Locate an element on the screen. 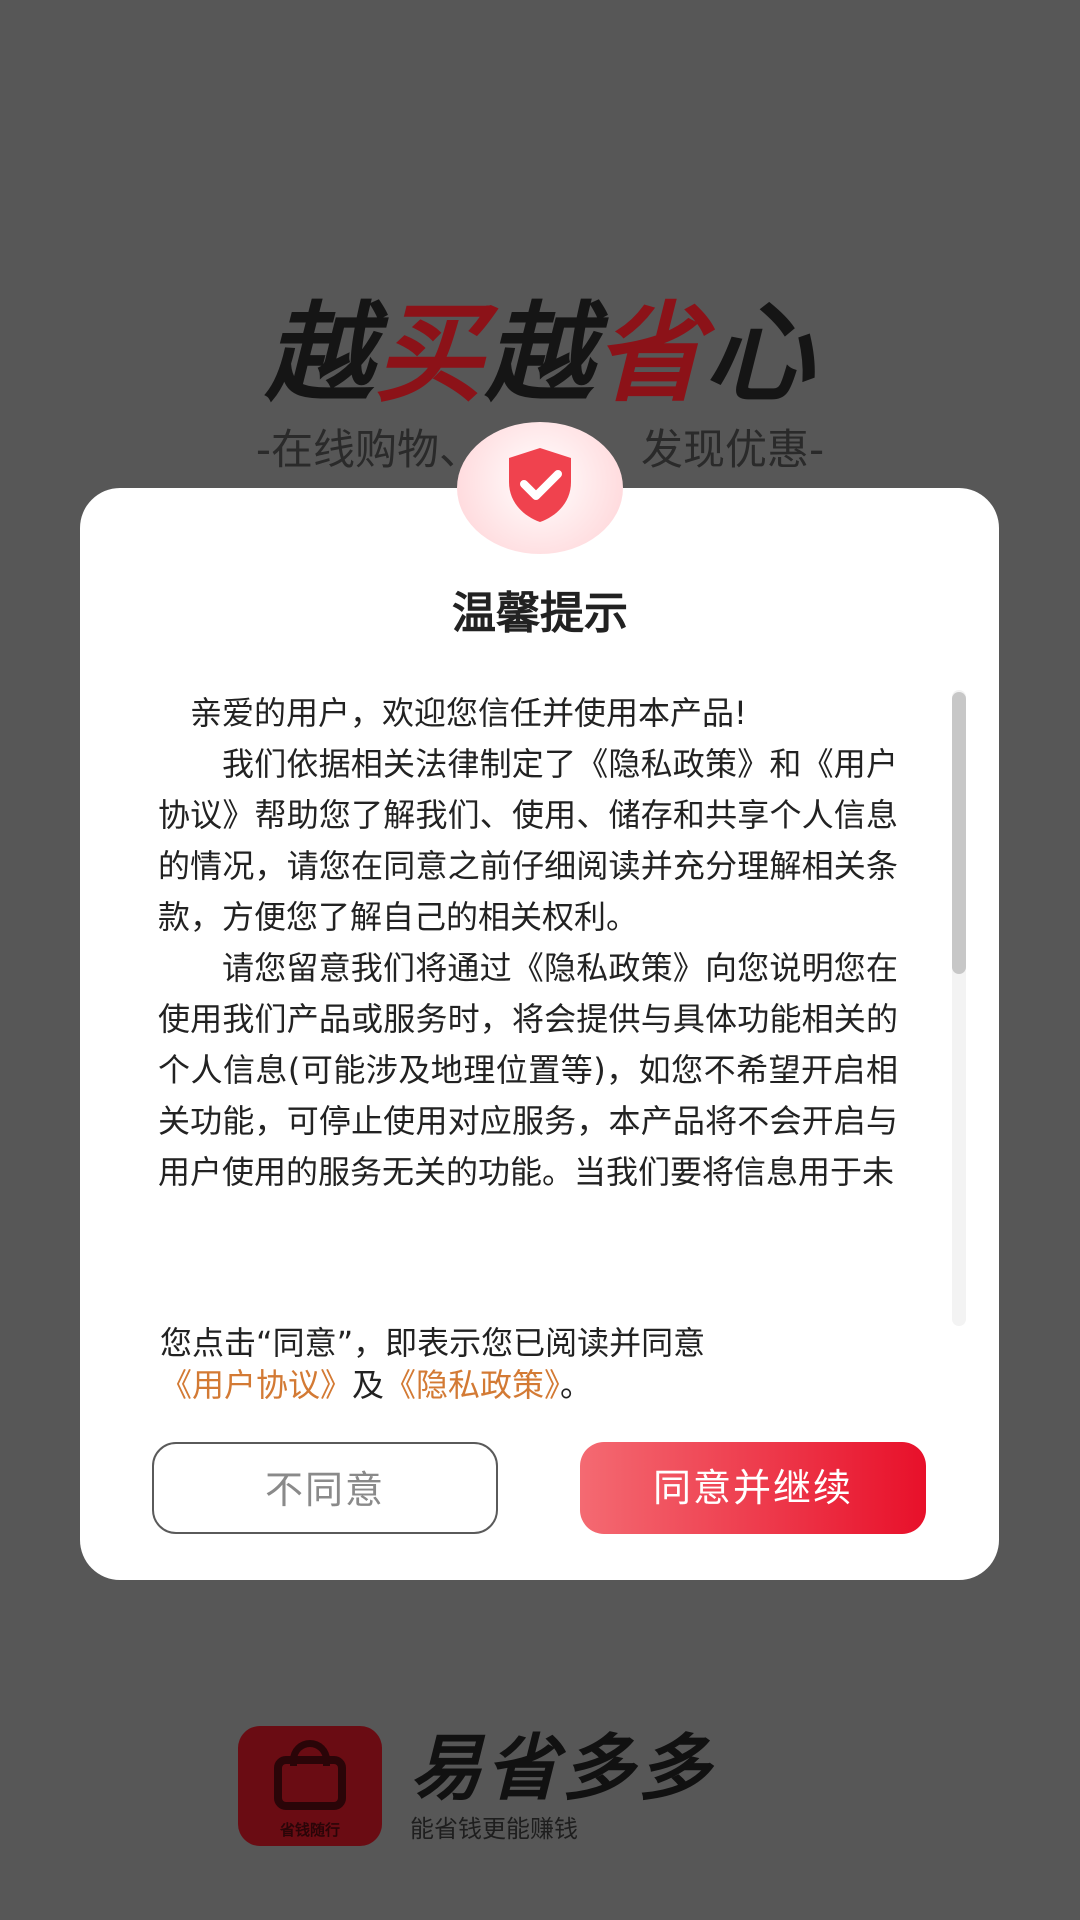 Image resolution: width=1080 pixels, height=1920 pixels. brand-slogan: 能省钱更能赚钱 is located at coordinates (494, 1829).